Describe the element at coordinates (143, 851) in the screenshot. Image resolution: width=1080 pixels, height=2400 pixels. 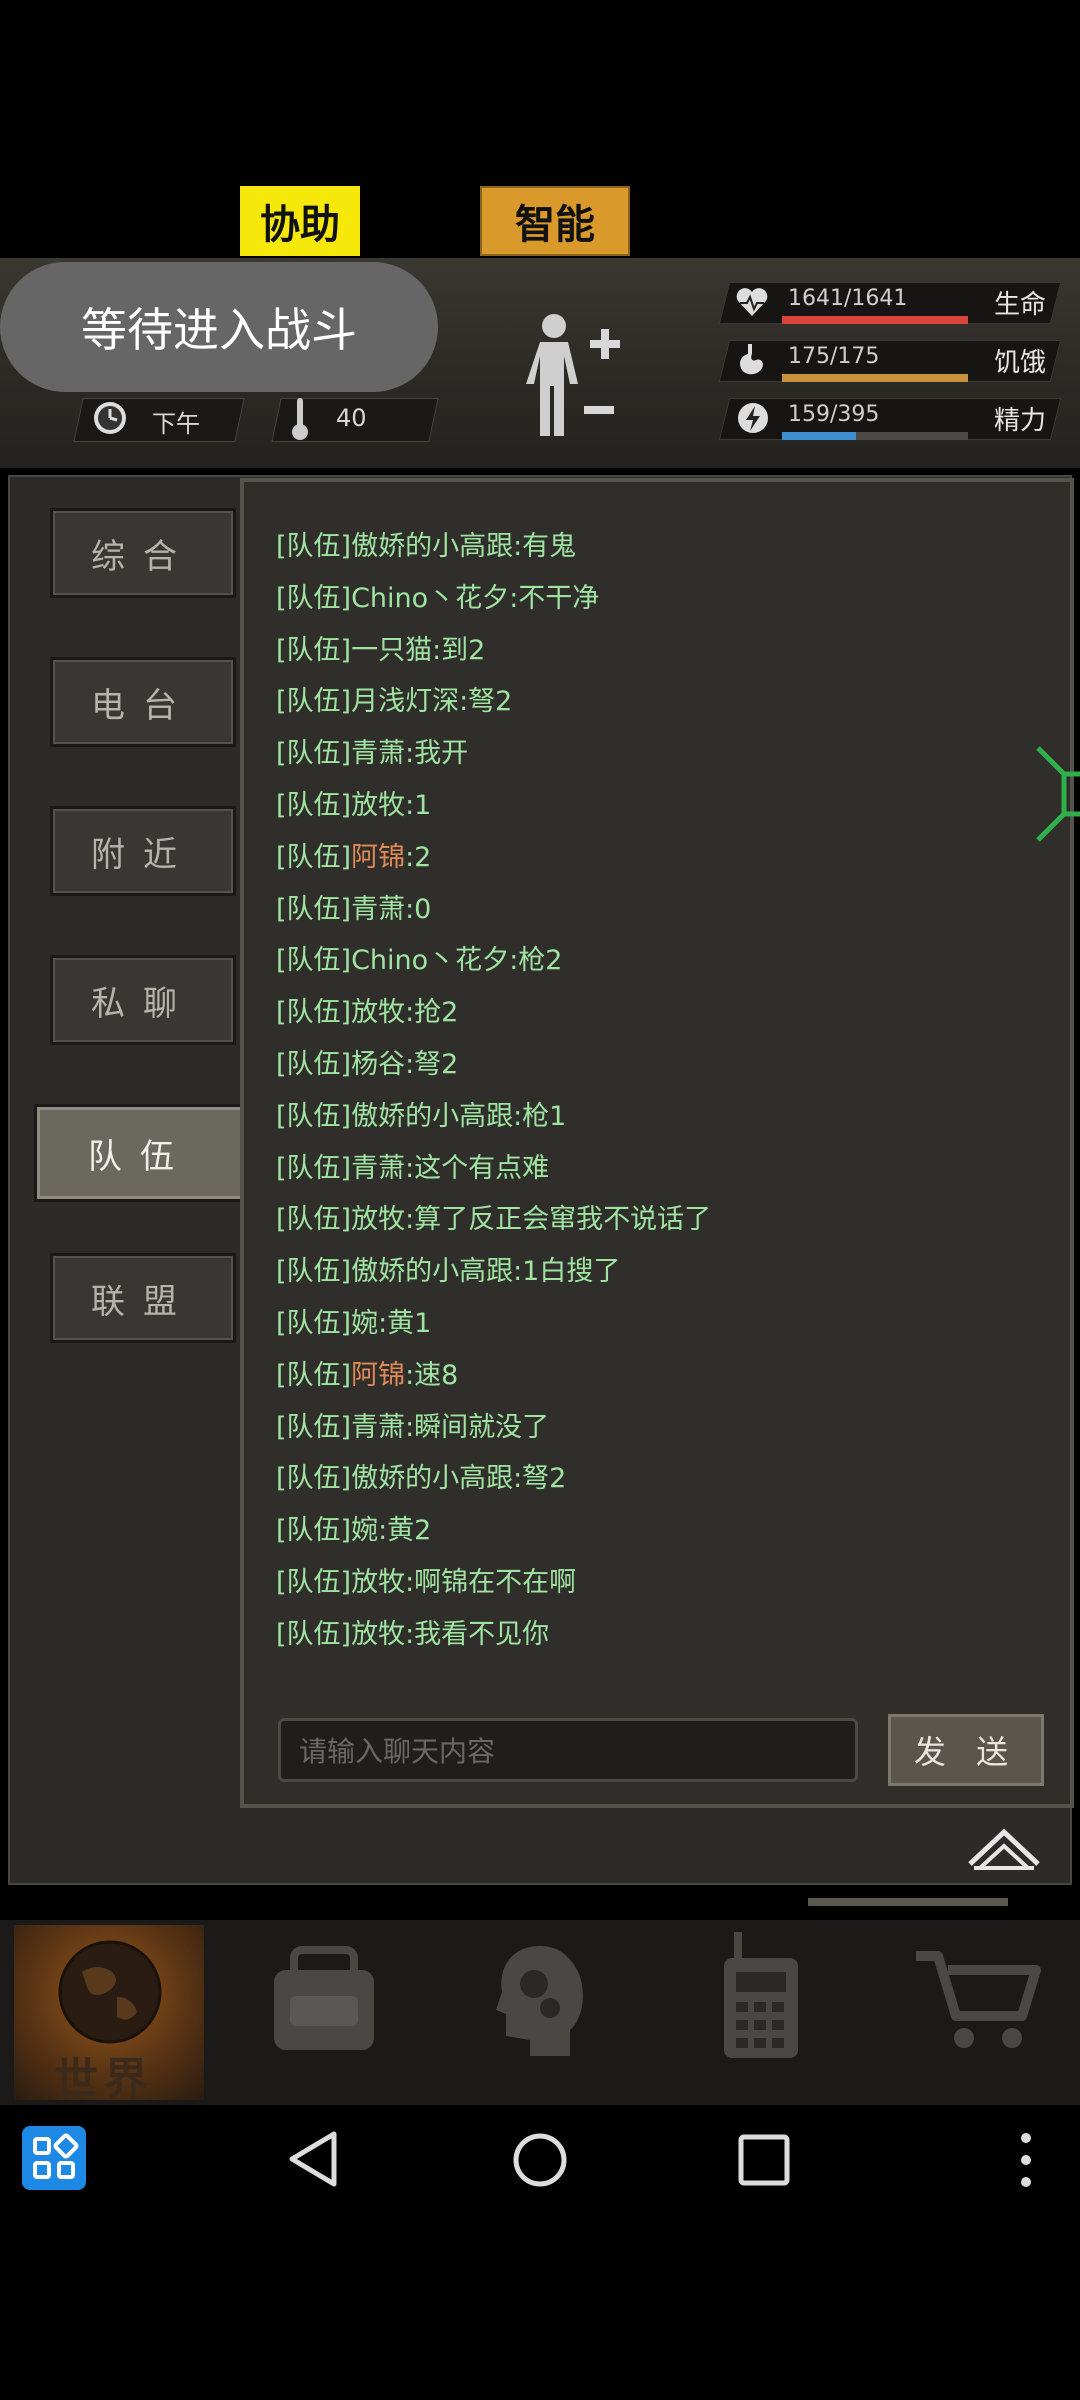
I see `tab-nearby: 附近` at that location.